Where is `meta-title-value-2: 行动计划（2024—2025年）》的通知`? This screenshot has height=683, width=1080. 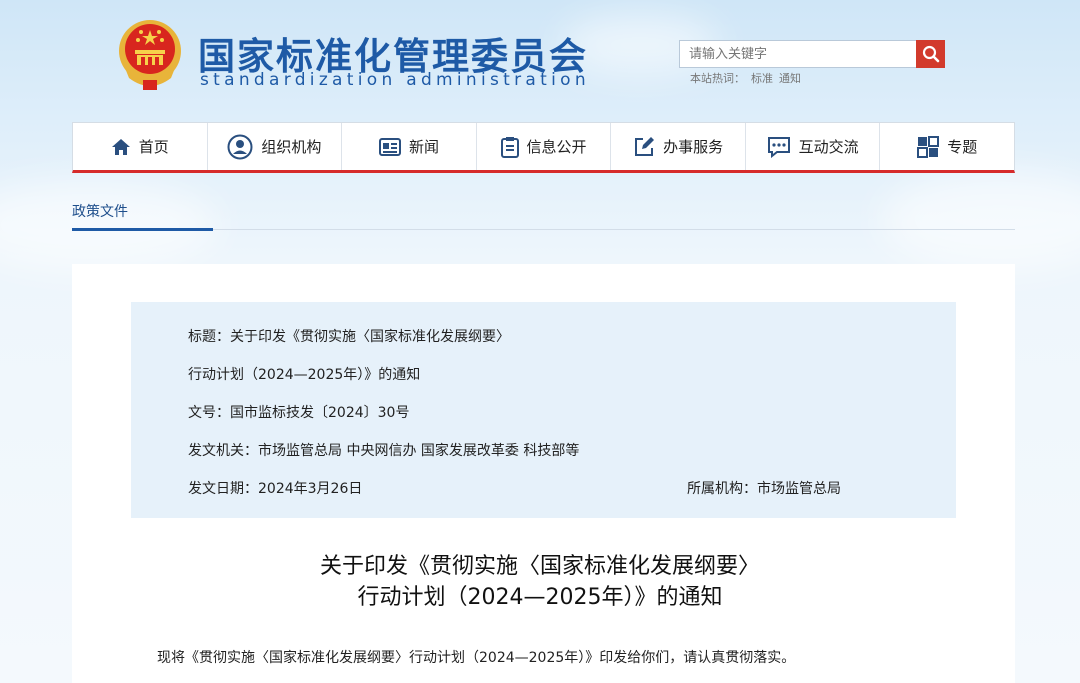
meta-title-value-2: 行动计划（2024—2025年）》的通知 is located at coordinates (304, 375).